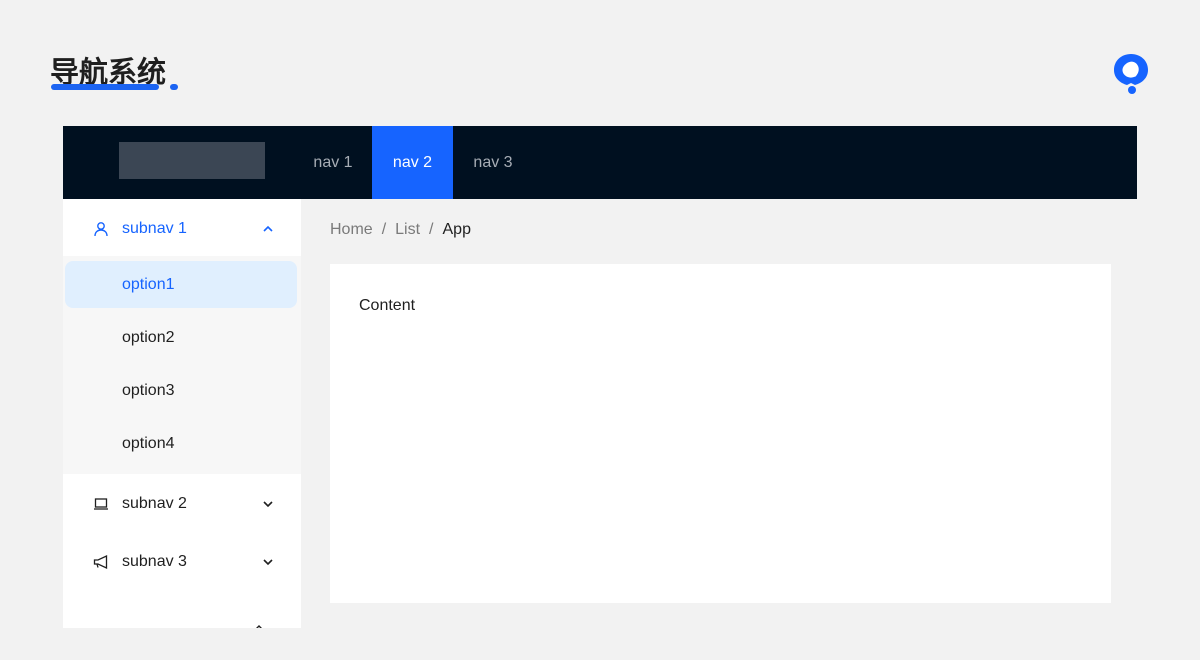 Image resolution: width=1200 pixels, height=660 pixels. Describe the element at coordinates (456, 229) in the screenshot. I see `breadcrumb-item-app: App` at that location.